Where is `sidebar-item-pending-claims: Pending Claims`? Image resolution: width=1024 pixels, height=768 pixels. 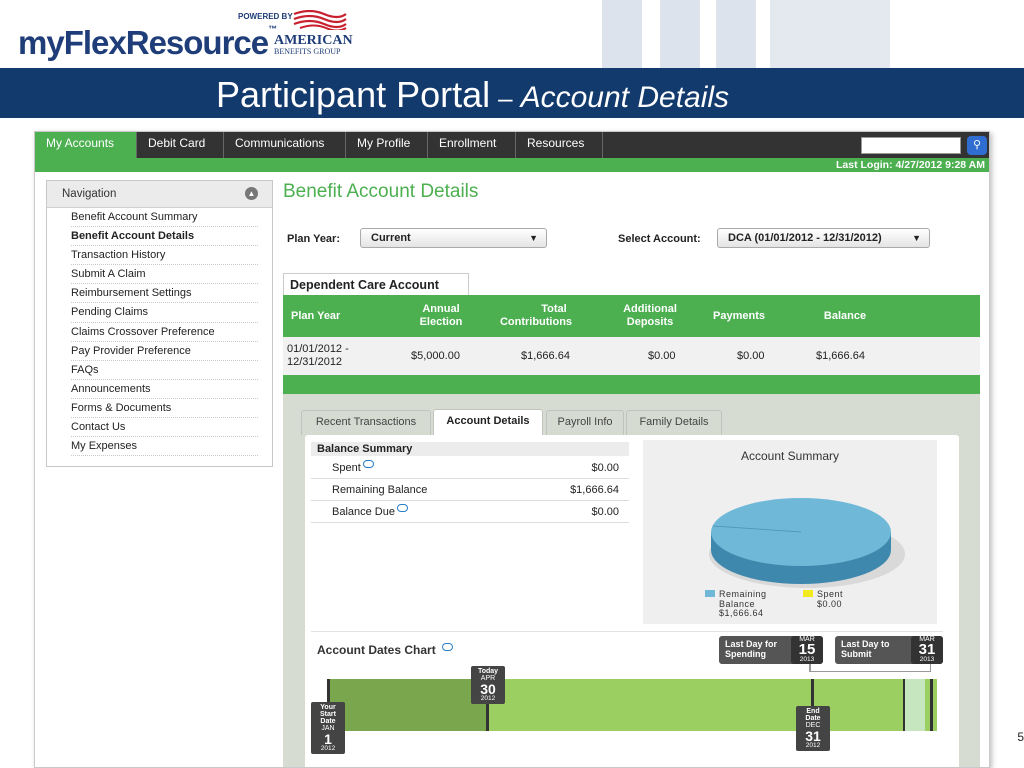 sidebar-item-pending-claims: Pending Claims is located at coordinates (164, 313).